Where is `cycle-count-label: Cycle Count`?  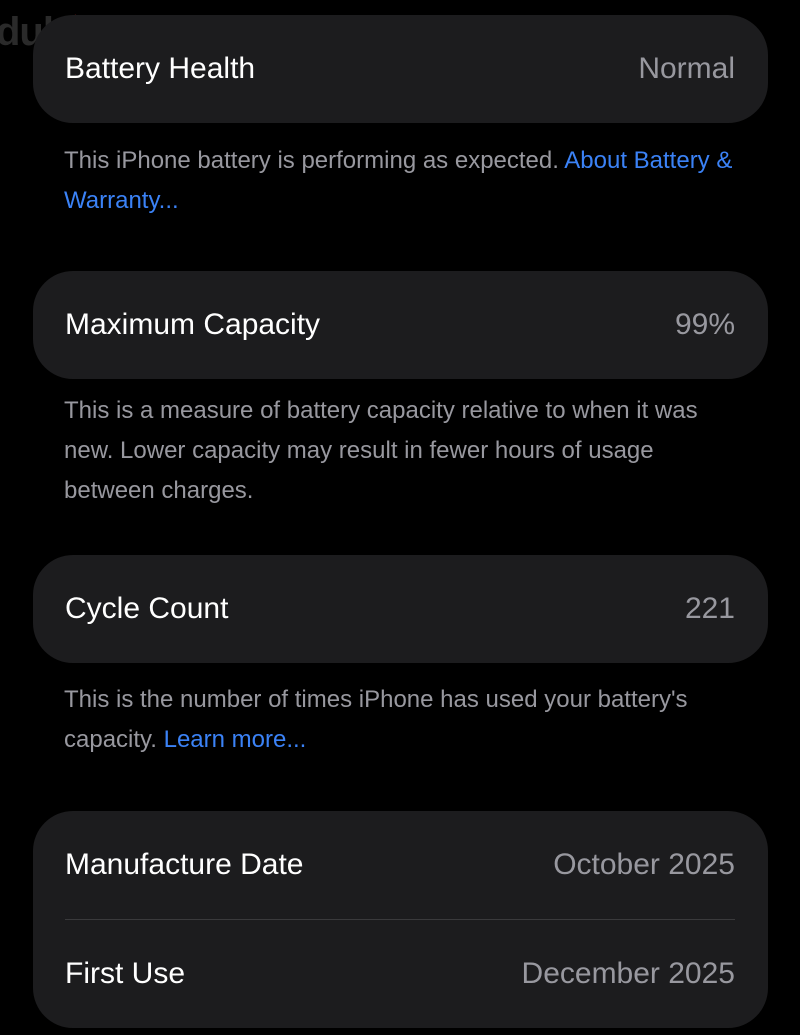
cycle-count-label: Cycle Count is located at coordinates (147, 608).